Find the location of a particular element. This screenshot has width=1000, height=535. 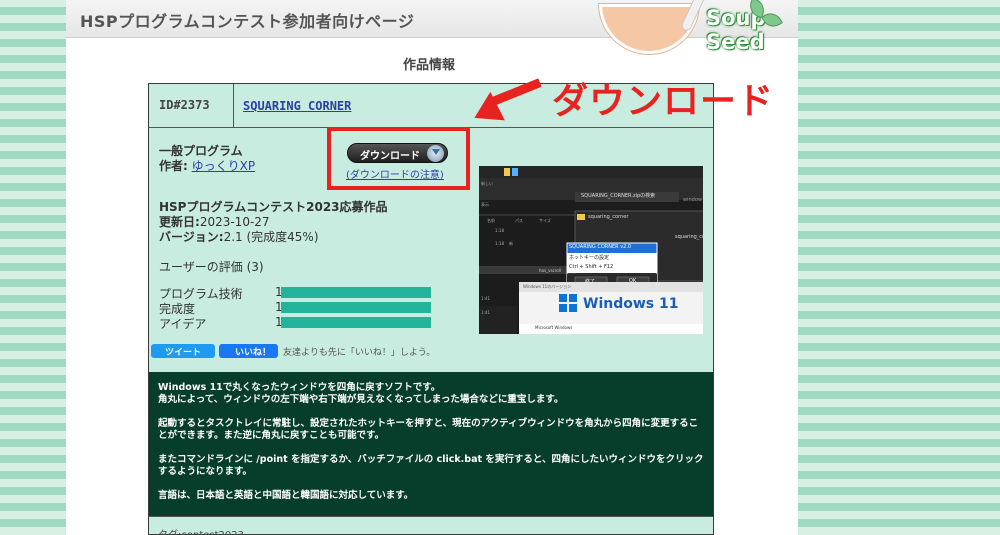

annotation-label: ダウンロード is located at coordinates (663, 101).